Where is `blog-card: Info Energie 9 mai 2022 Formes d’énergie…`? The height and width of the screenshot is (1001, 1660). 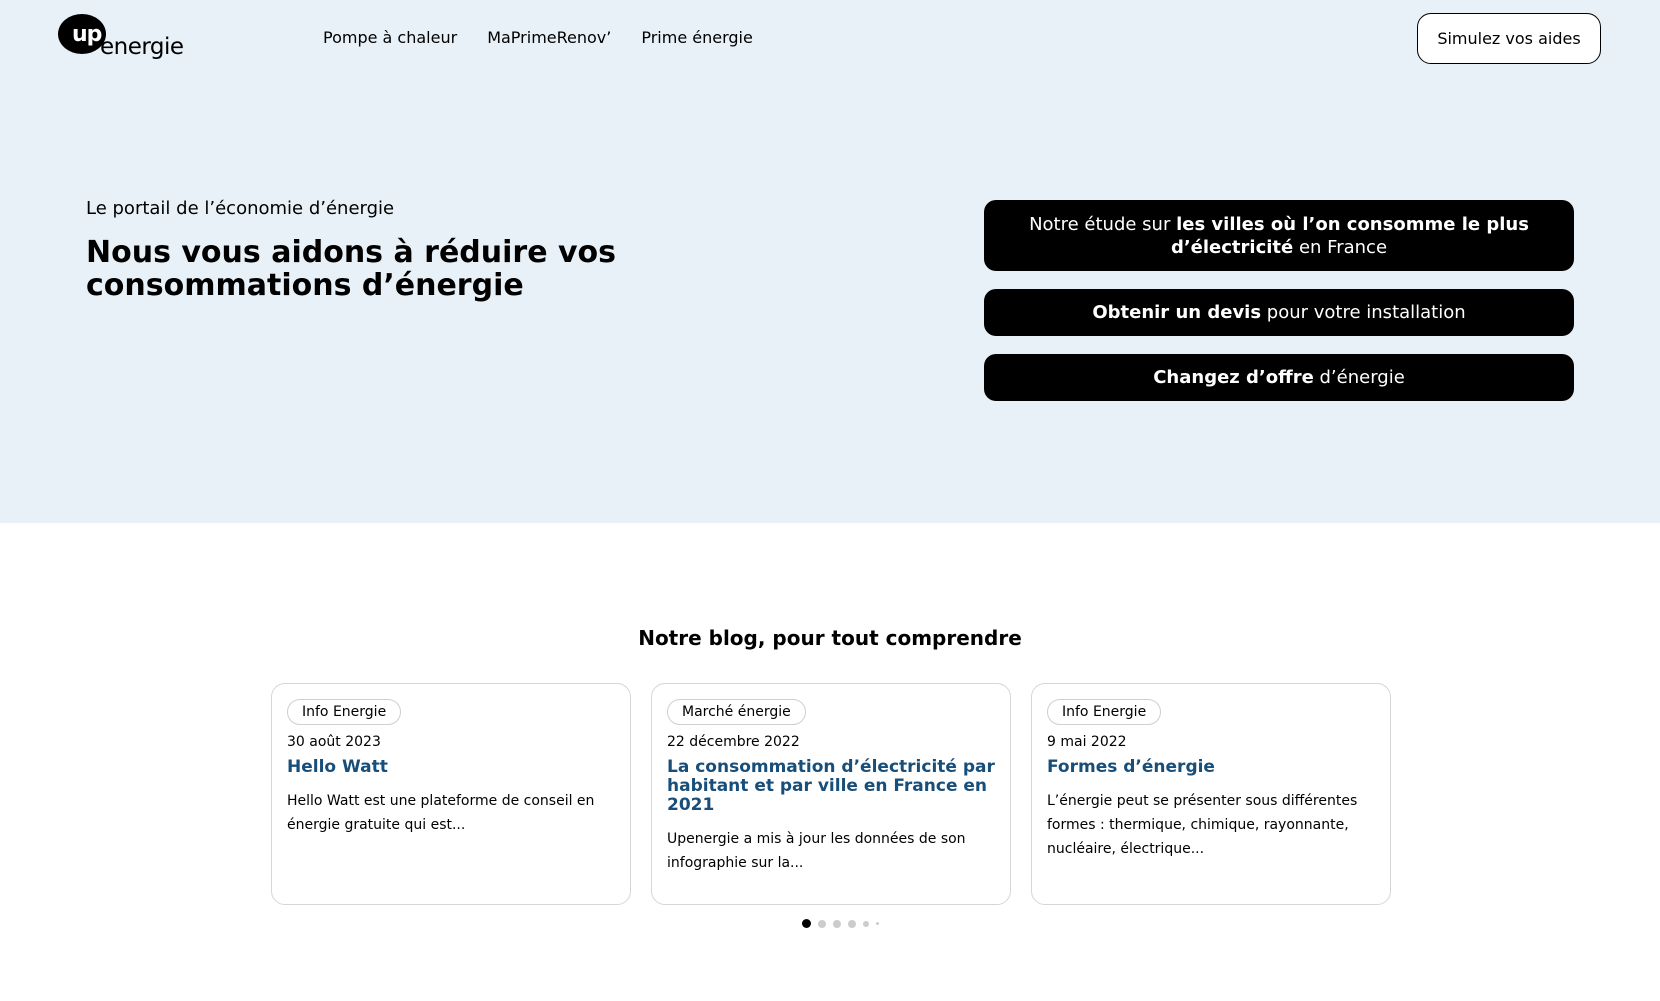 blog-card: Info Energie 9 mai 2022 Formes d’énergie… is located at coordinates (1211, 794).